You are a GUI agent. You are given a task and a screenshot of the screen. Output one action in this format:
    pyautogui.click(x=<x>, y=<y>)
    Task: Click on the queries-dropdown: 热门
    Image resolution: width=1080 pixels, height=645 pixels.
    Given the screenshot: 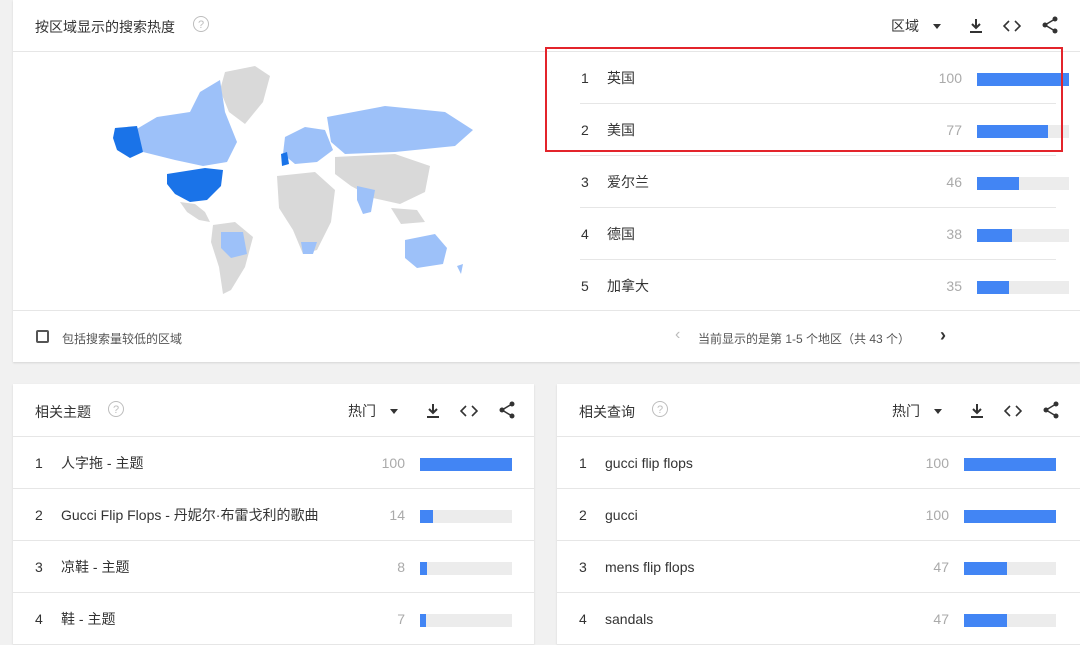 What is the action you would take?
    pyautogui.click(x=917, y=411)
    